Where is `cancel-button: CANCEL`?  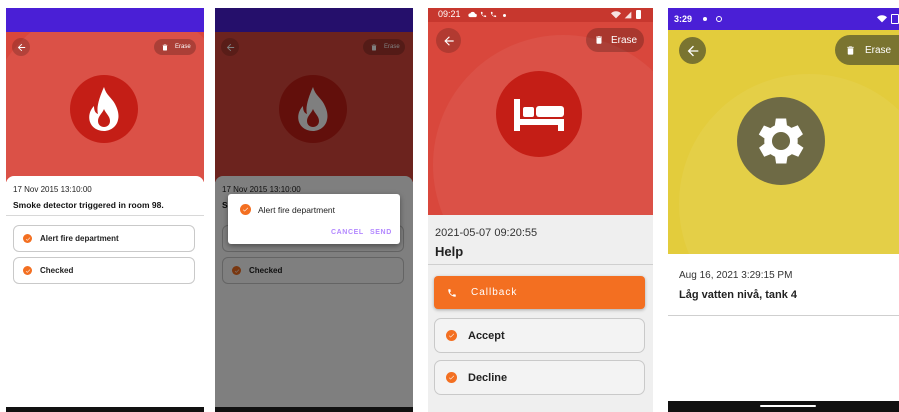 cancel-button: CANCEL is located at coordinates (347, 232).